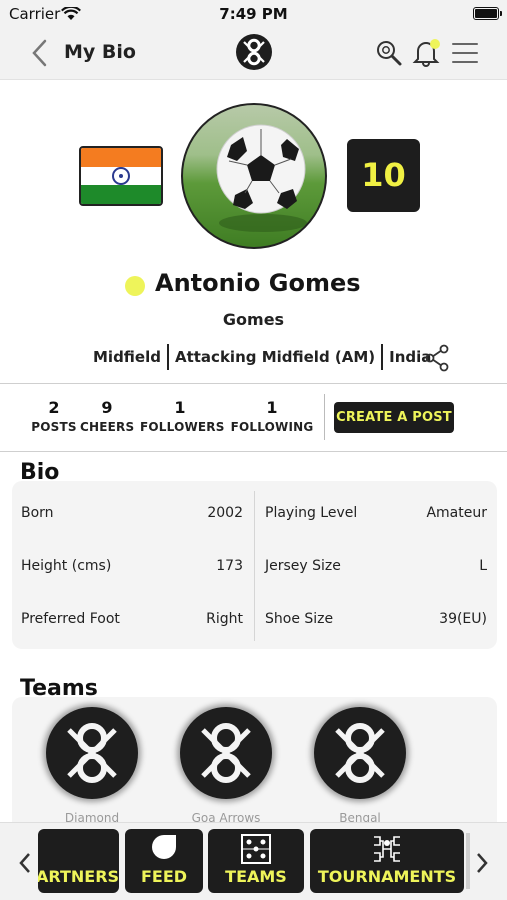 The image size is (507, 900). I want to click on tab-partners: ARTNERS, so click(78, 861).